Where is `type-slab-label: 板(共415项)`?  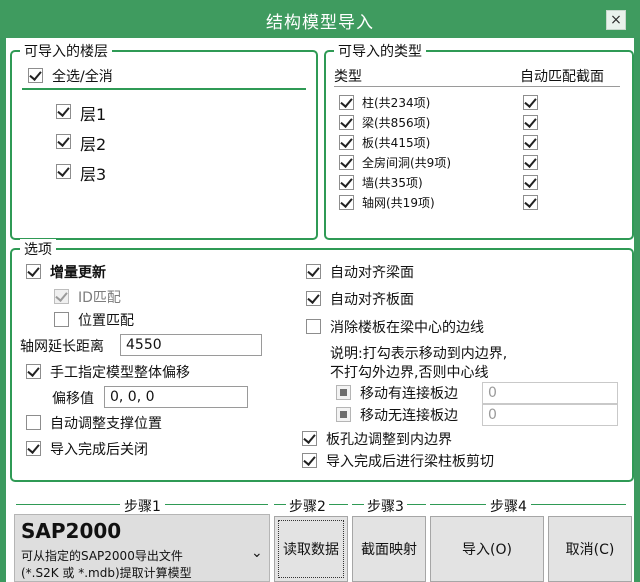
type-slab-label: 板(共415项) is located at coordinates (396, 143).